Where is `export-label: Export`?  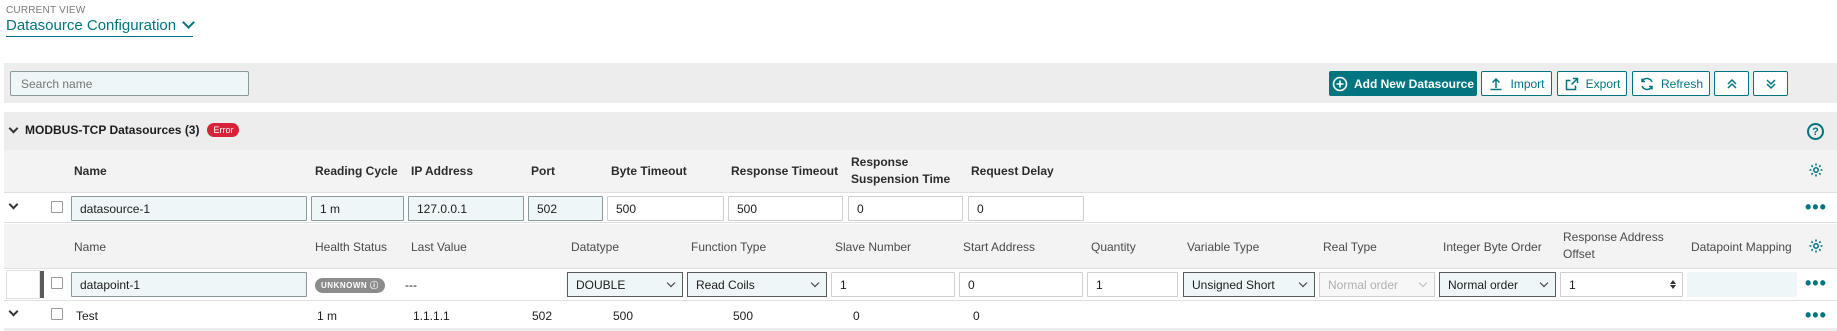
export-label: Export is located at coordinates (1603, 83).